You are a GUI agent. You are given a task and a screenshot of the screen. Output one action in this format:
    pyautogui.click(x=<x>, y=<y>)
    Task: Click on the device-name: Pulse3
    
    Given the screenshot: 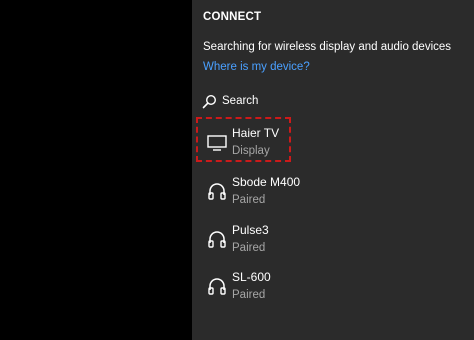 What is the action you would take?
    pyautogui.click(x=250, y=230)
    